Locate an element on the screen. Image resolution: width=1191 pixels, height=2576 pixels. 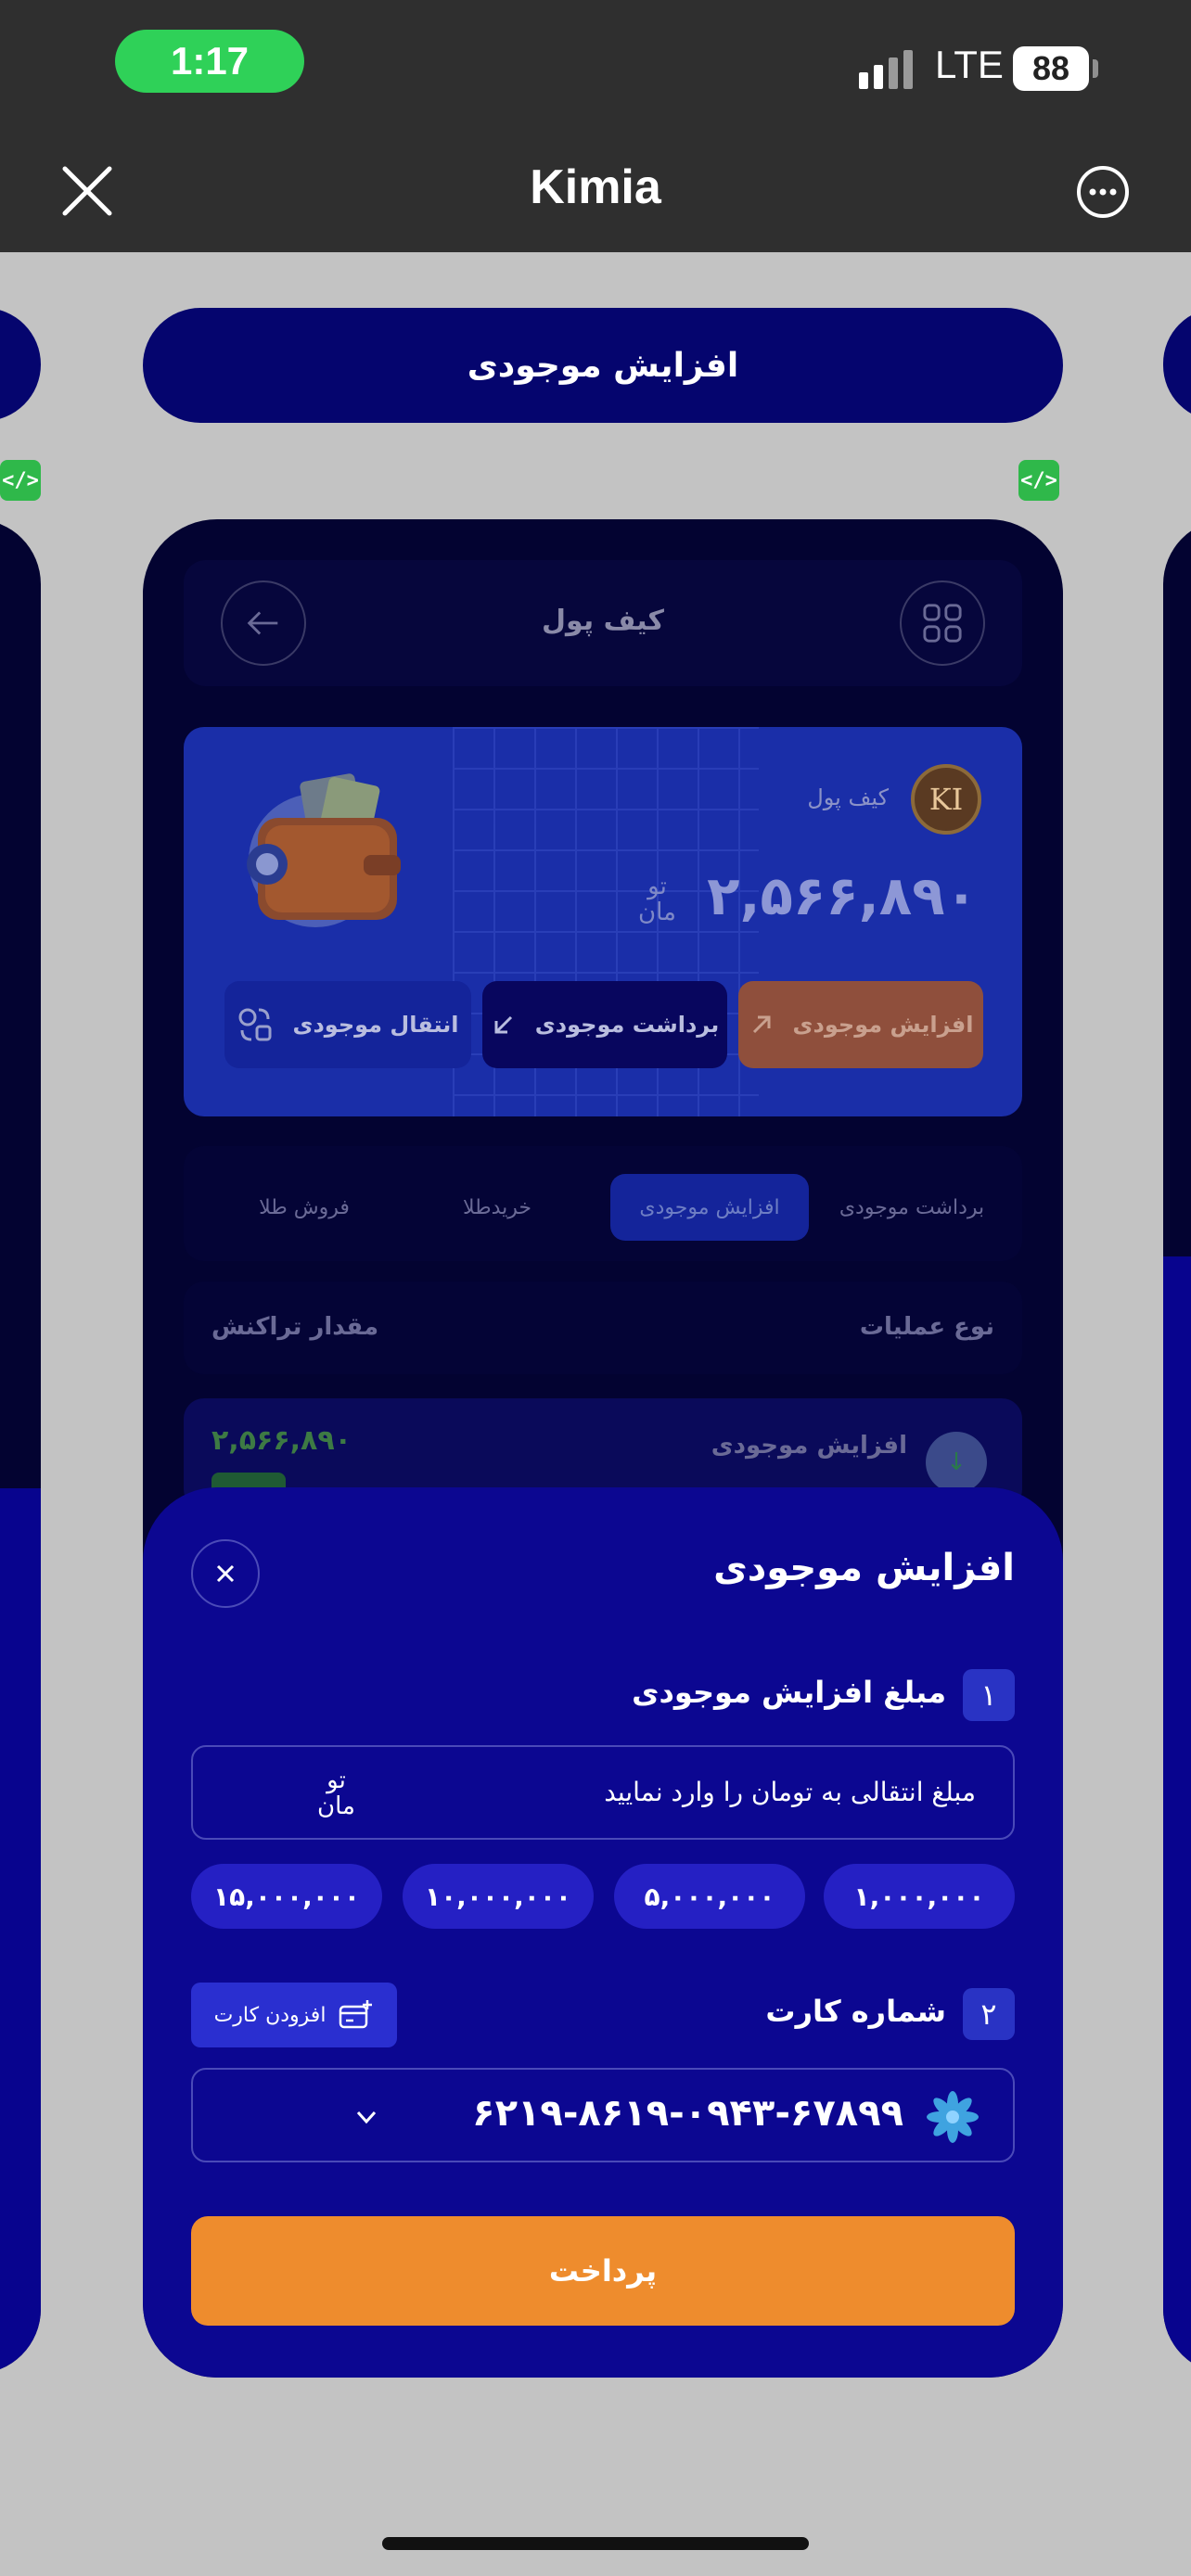
battery-icon: 88 is located at coordinates (1051, 68).